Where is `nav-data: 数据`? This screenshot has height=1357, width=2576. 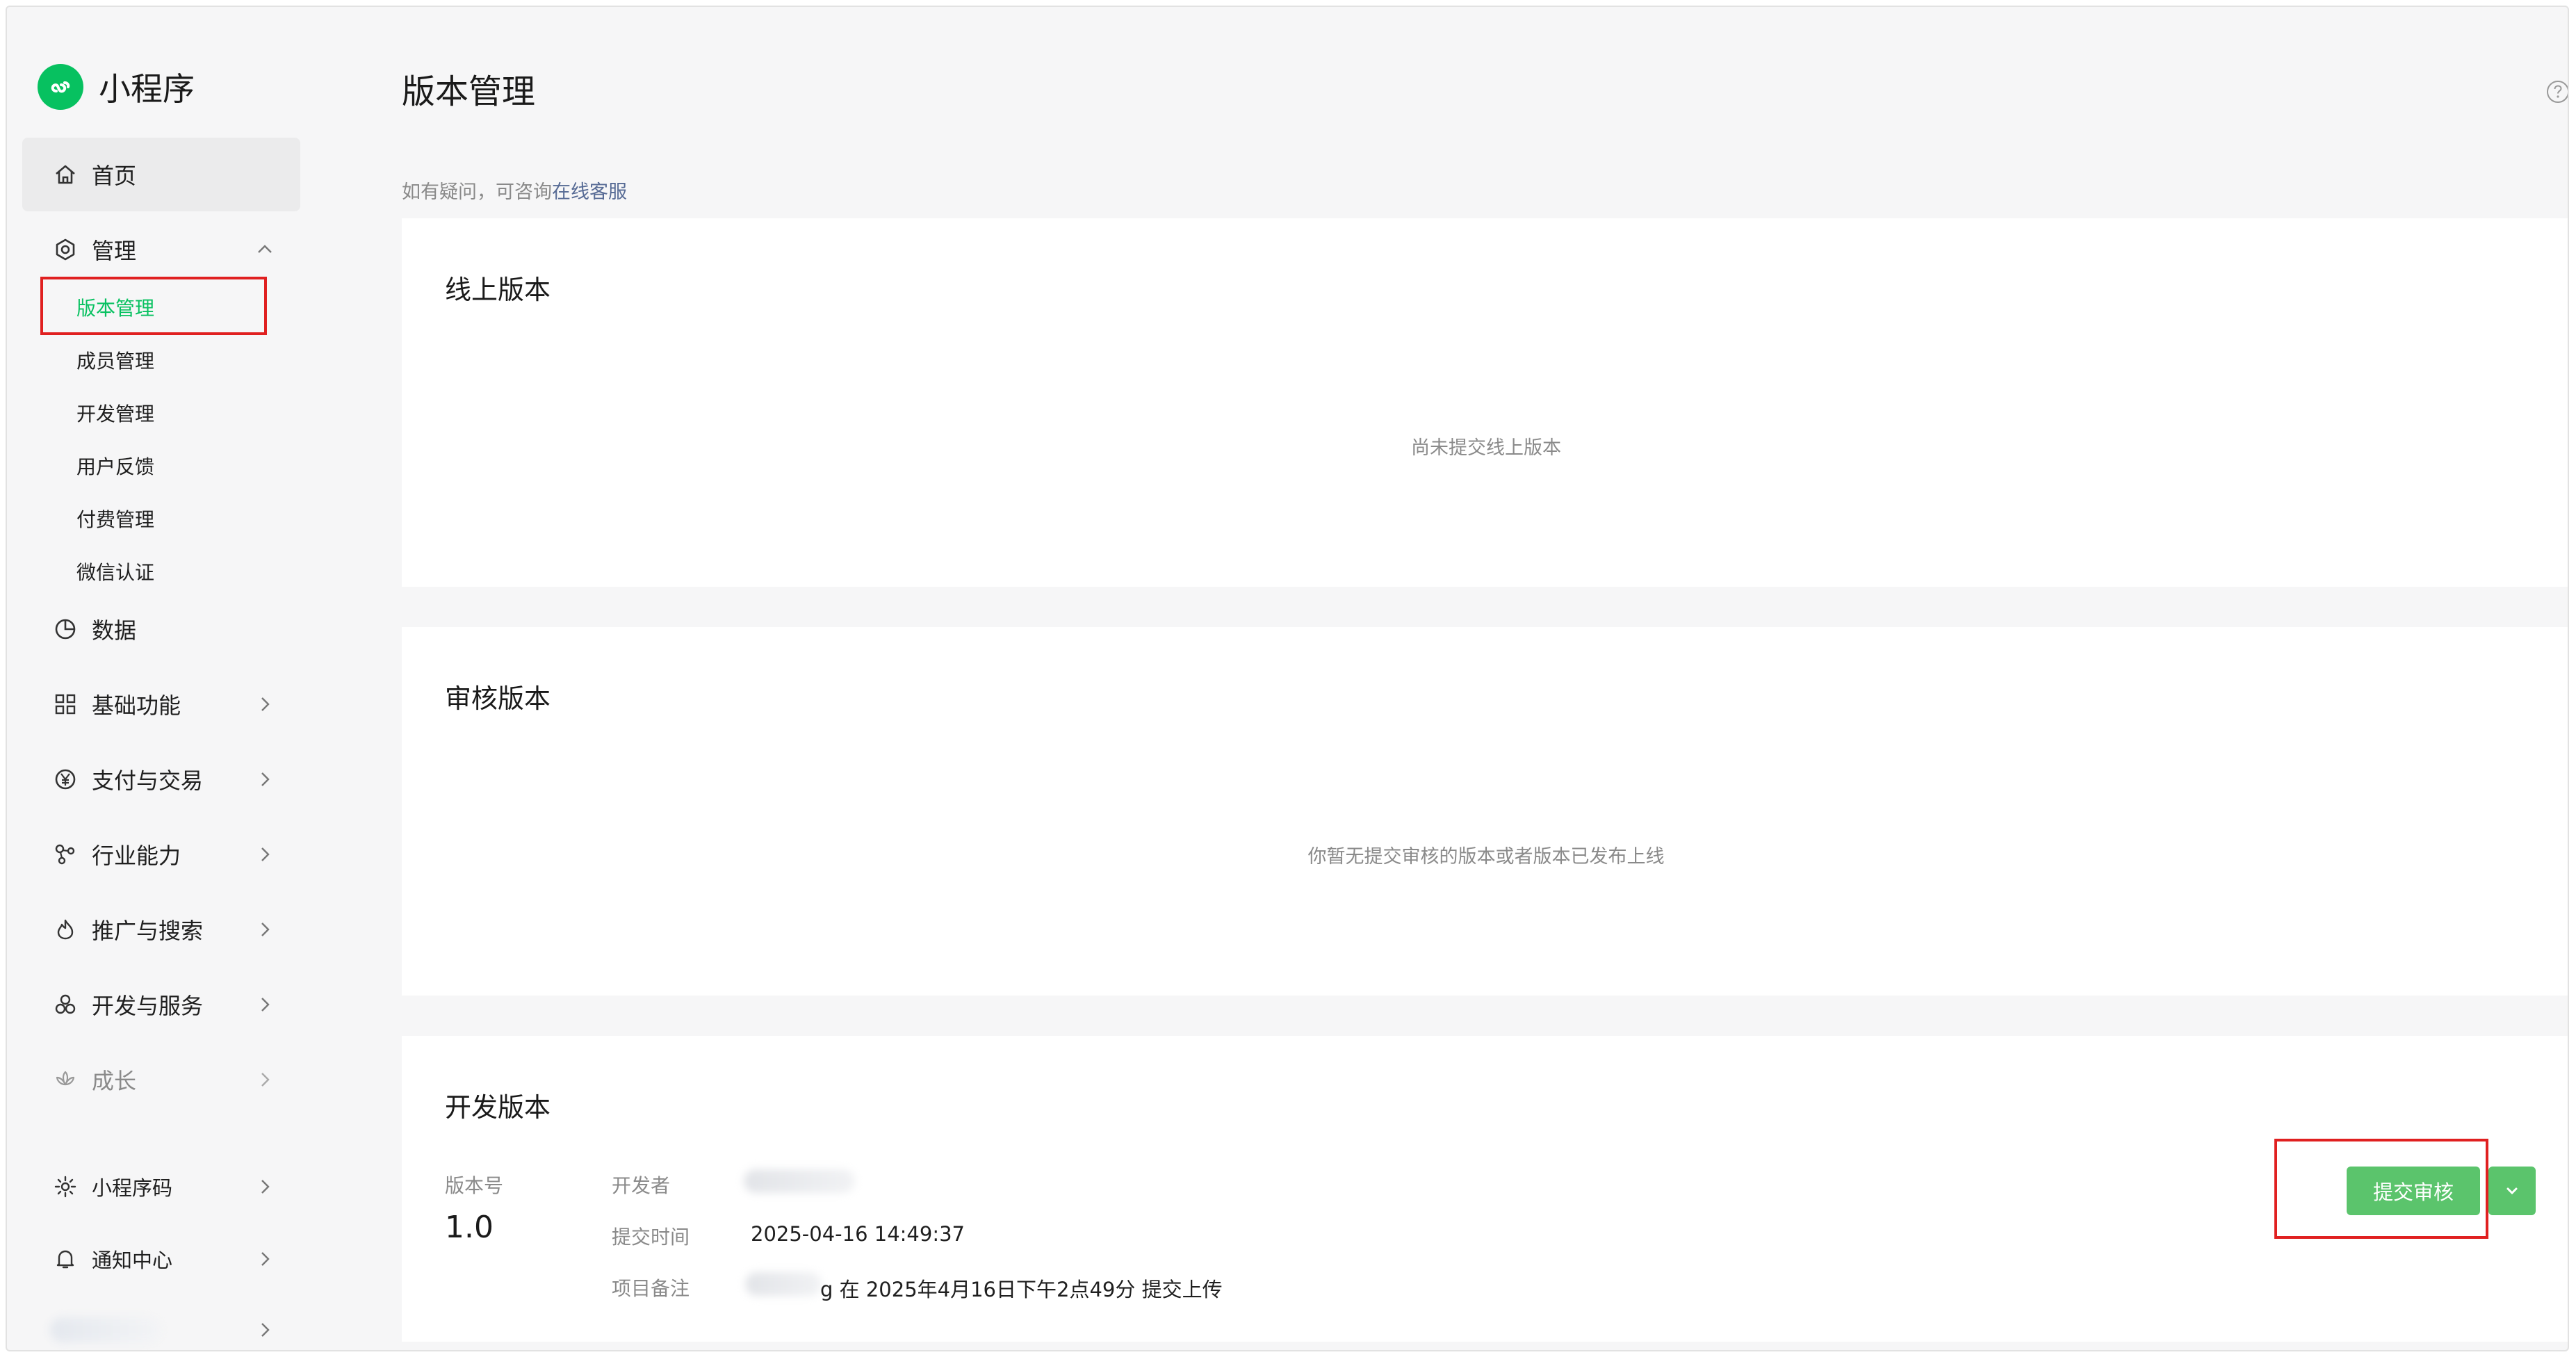 nav-data: 数据 is located at coordinates (161, 629).